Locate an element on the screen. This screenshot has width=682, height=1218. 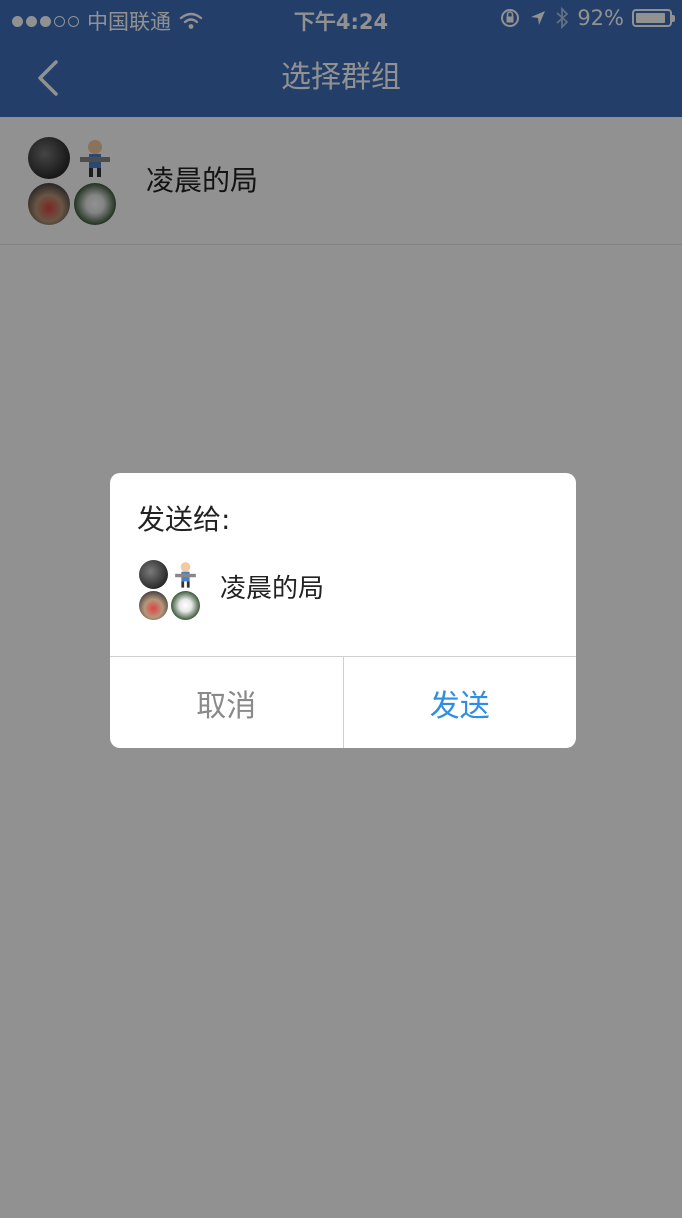
dialog-button-row: 取消 发送 is located at coordinates (343, 702).